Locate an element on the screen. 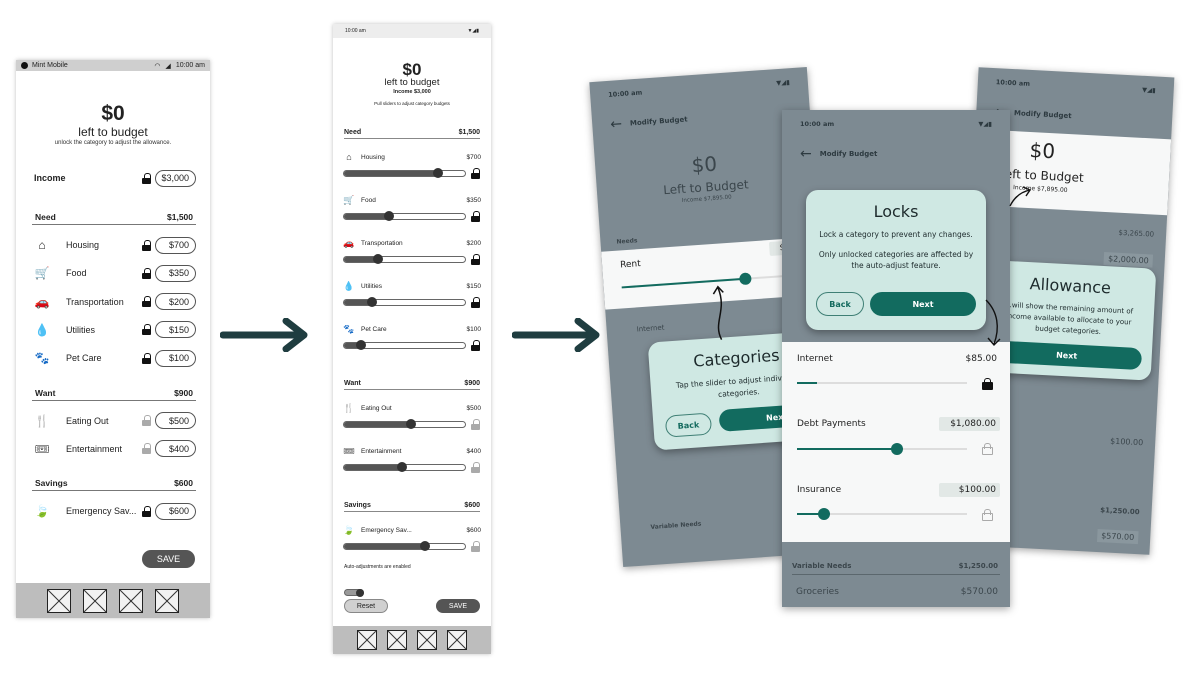 This screenshot has width=1200, height=675. bottom-nav is located at coordinates (113, 600).